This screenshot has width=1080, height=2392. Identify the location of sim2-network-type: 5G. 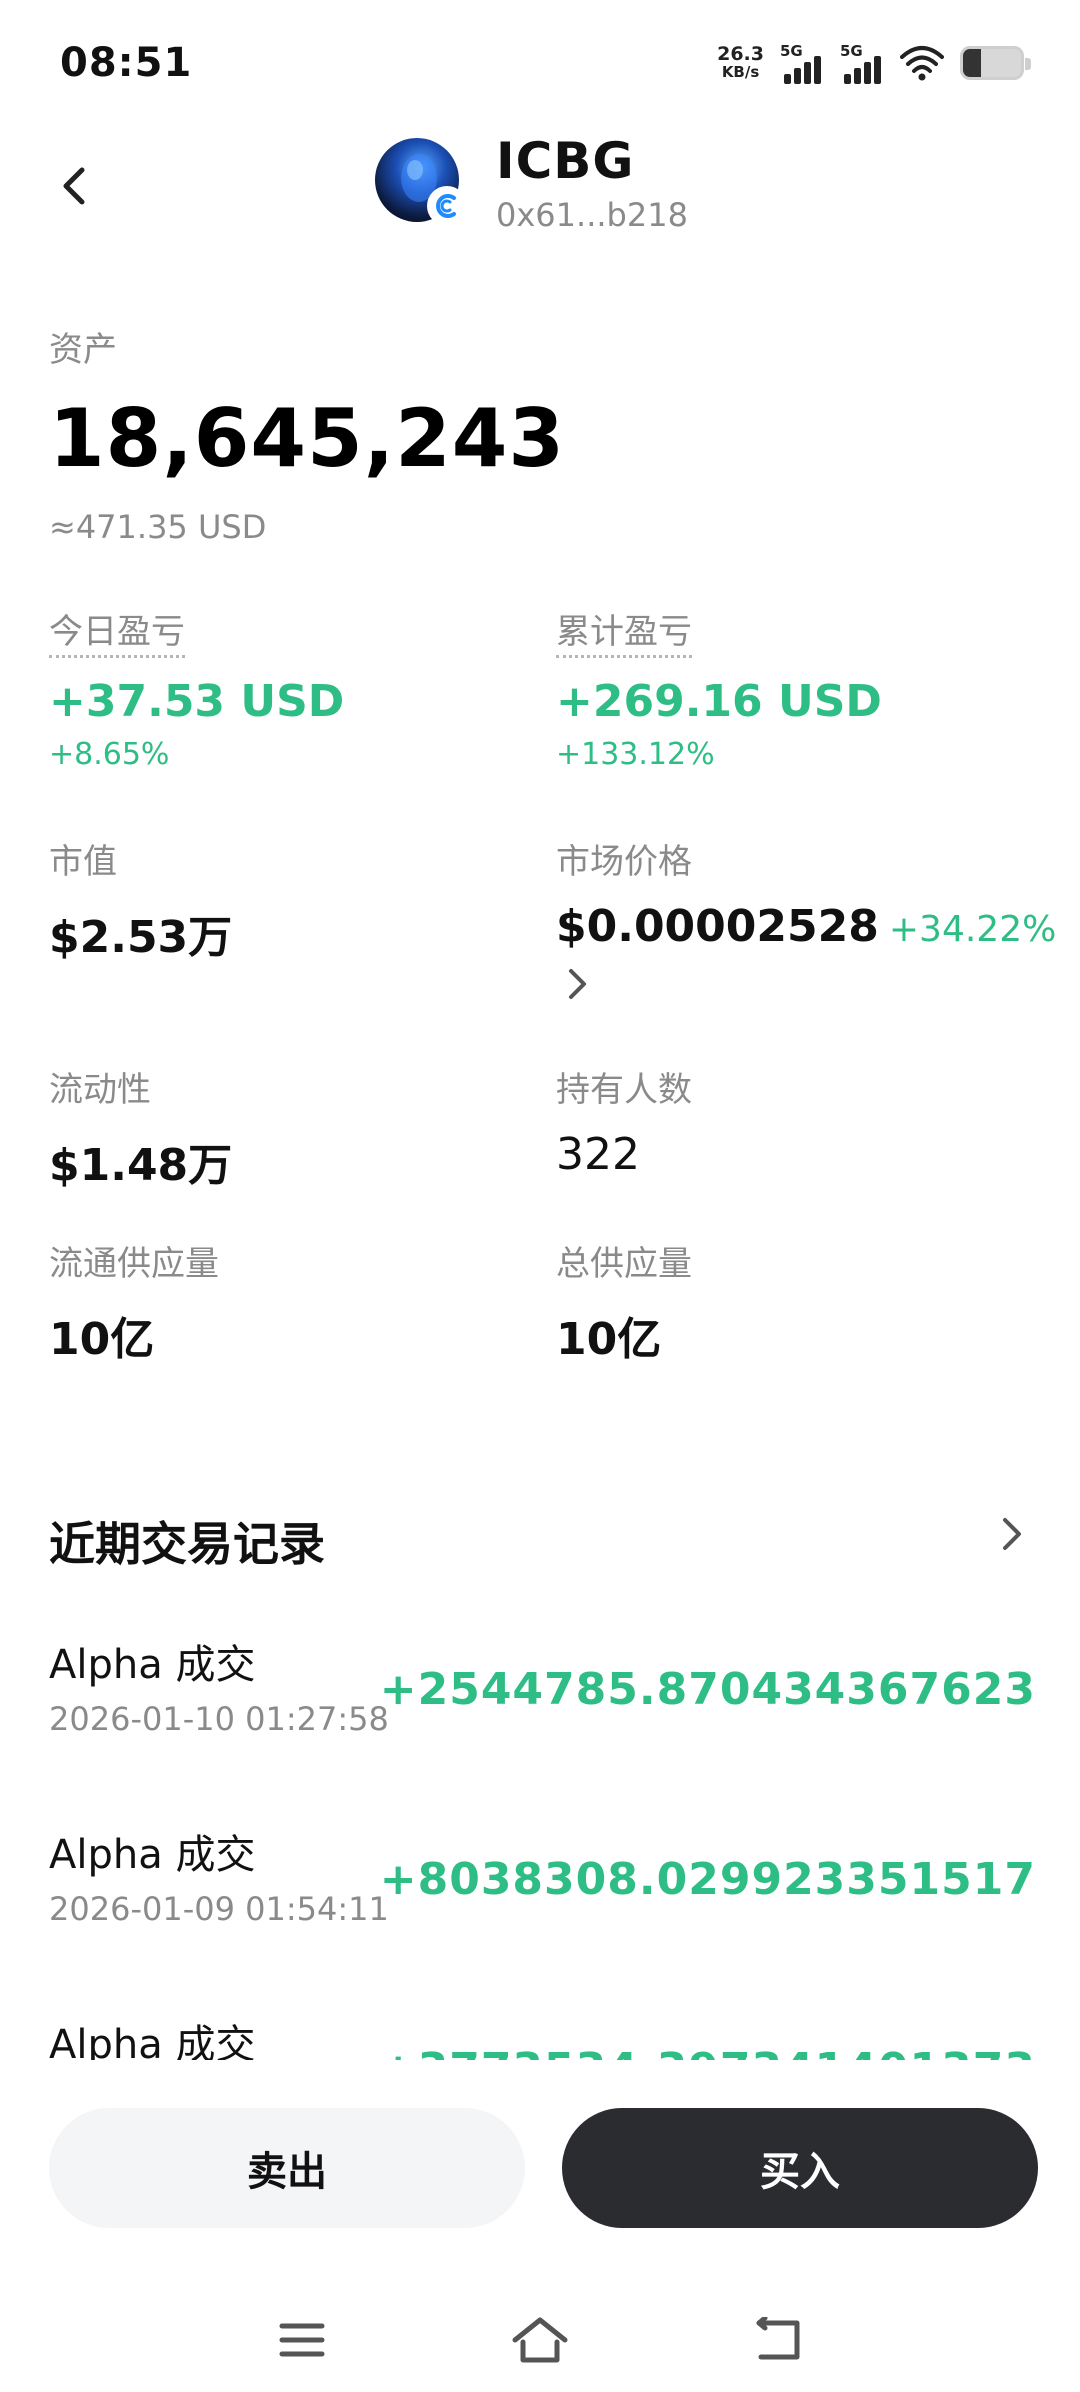
(851, 51).